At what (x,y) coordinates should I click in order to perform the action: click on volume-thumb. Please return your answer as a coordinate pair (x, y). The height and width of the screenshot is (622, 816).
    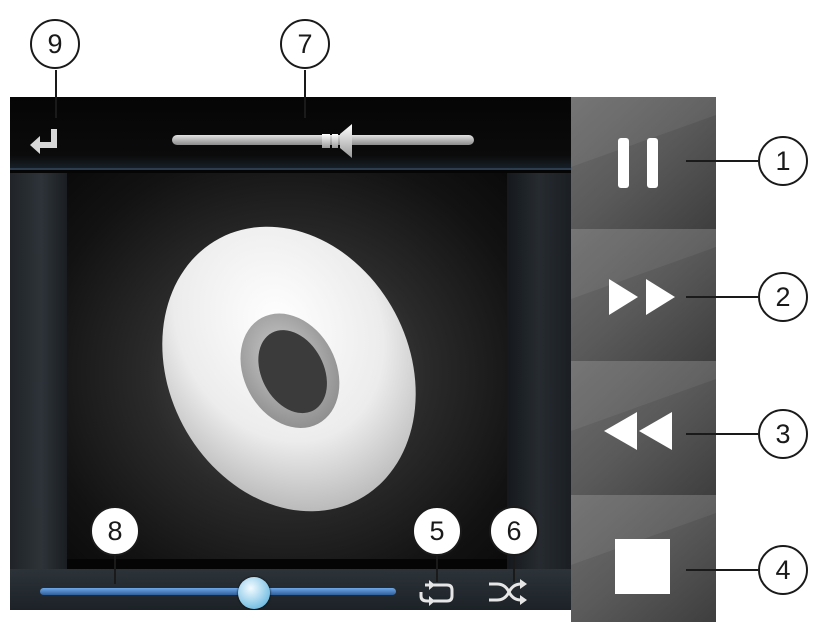
    Looking at the image, I should click on (341, 141).